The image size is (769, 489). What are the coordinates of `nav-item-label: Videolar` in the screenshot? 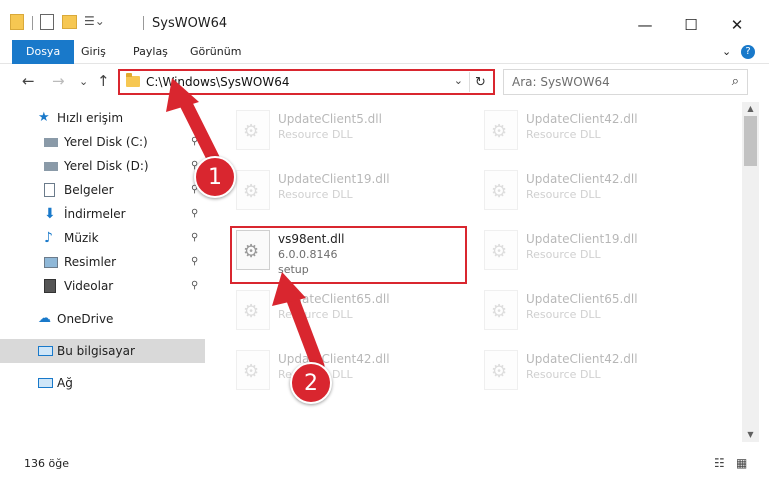 It's located at (89, 286).